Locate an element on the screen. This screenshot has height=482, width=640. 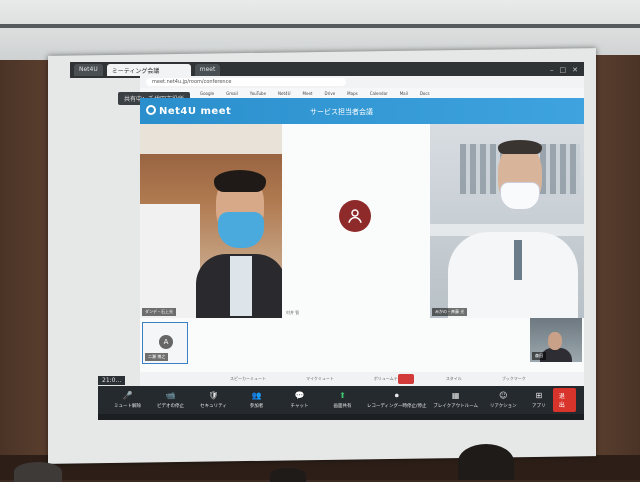
bookmark-option: ブックマーク is located at coordinates (514, 379).